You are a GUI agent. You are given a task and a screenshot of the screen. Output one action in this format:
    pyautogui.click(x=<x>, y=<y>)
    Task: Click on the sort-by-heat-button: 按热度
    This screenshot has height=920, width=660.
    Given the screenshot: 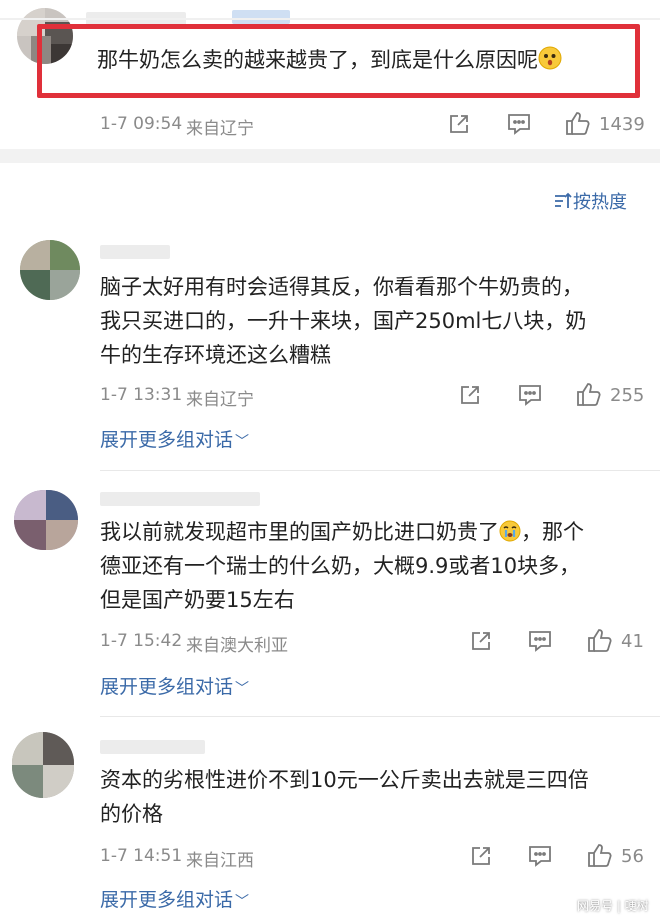 What is the action you would take?
    pyautogui.click(x=590, y=201)
    